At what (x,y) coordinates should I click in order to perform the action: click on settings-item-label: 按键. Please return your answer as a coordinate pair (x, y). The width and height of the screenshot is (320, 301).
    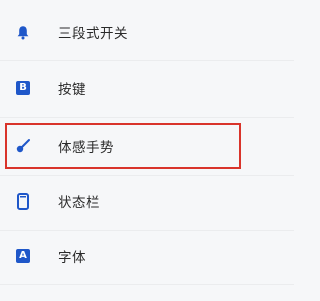
    Looking at the image, I should click on (72, 90).